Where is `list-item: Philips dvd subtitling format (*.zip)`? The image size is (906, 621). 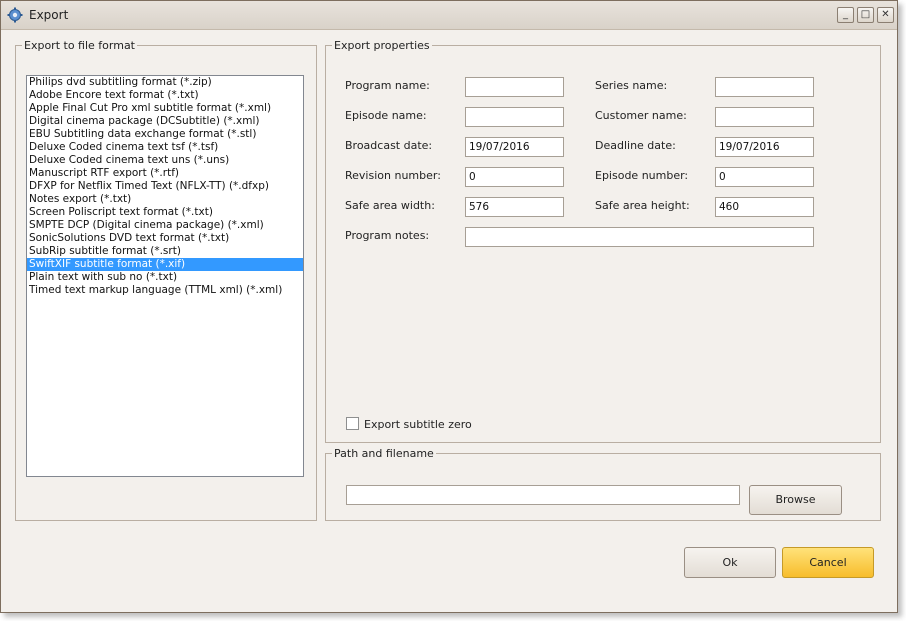 list-item: Philips dvd subtitling format (*.zip) is located at coordinates (165, 82).